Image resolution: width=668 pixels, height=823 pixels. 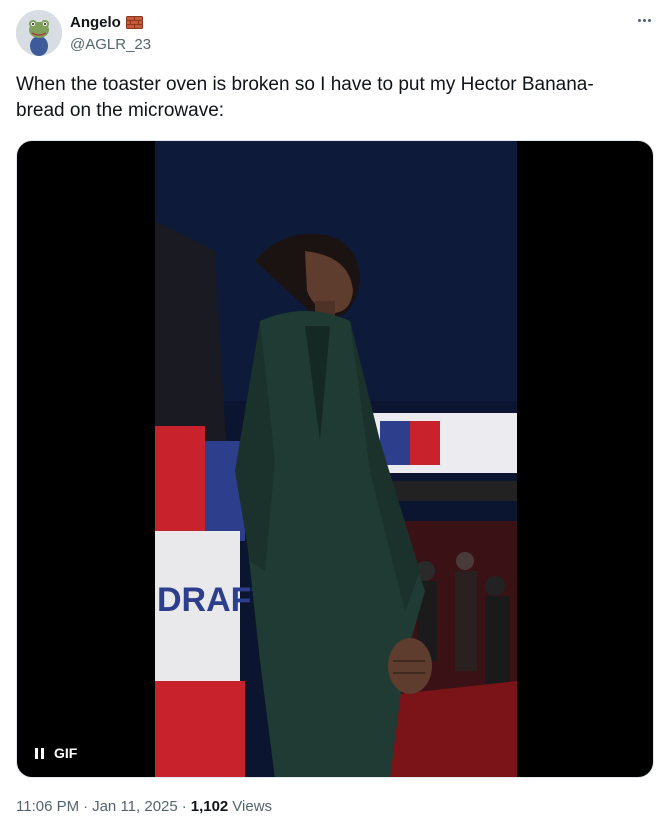 I want to click on brick-icon, so click(x=134, y=22).